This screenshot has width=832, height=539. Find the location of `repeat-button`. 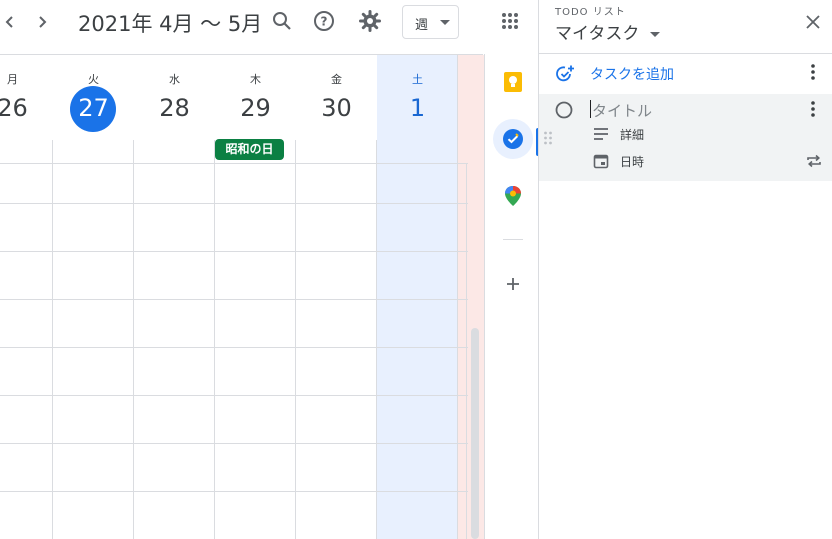

repeat-button is located at coordinates (814, 161).